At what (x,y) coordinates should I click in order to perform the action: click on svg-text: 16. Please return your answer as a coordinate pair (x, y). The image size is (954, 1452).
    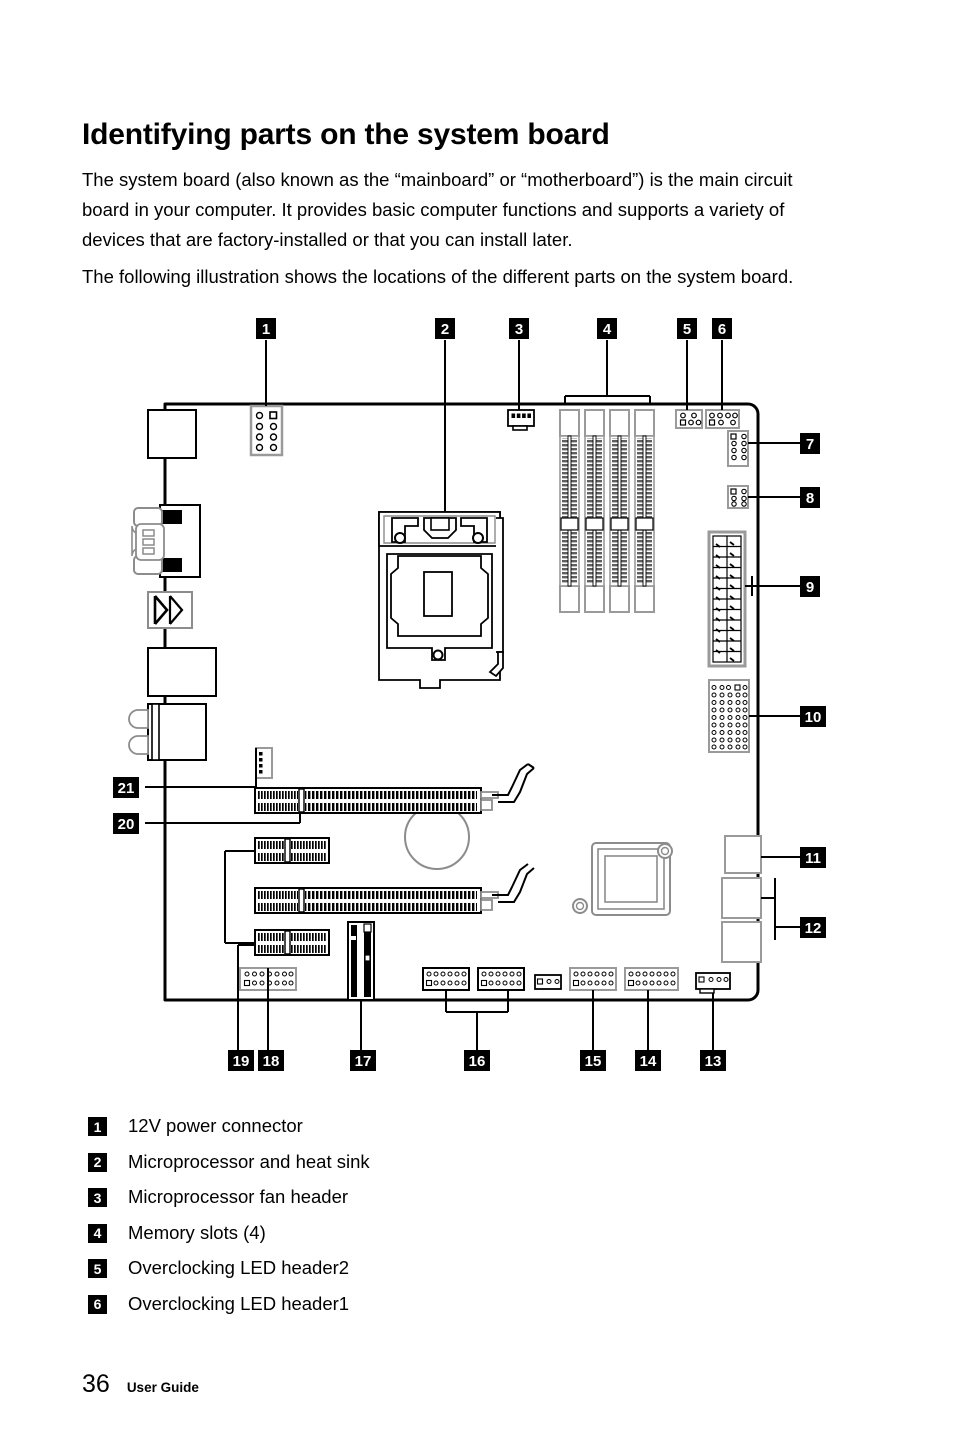
    Looking at the image, I should click on (477, 1061).